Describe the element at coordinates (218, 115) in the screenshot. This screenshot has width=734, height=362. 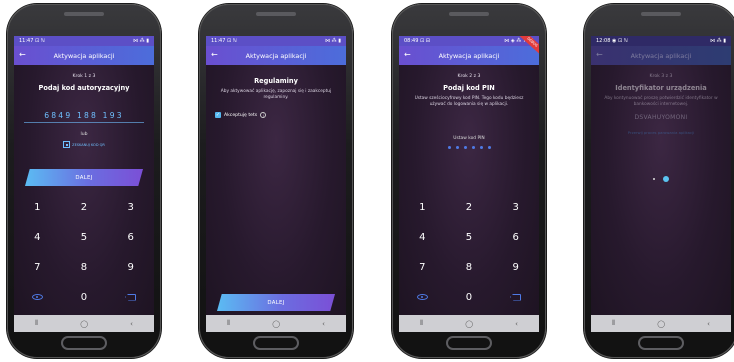
I see `terms-checkbox: ✓` at that location.